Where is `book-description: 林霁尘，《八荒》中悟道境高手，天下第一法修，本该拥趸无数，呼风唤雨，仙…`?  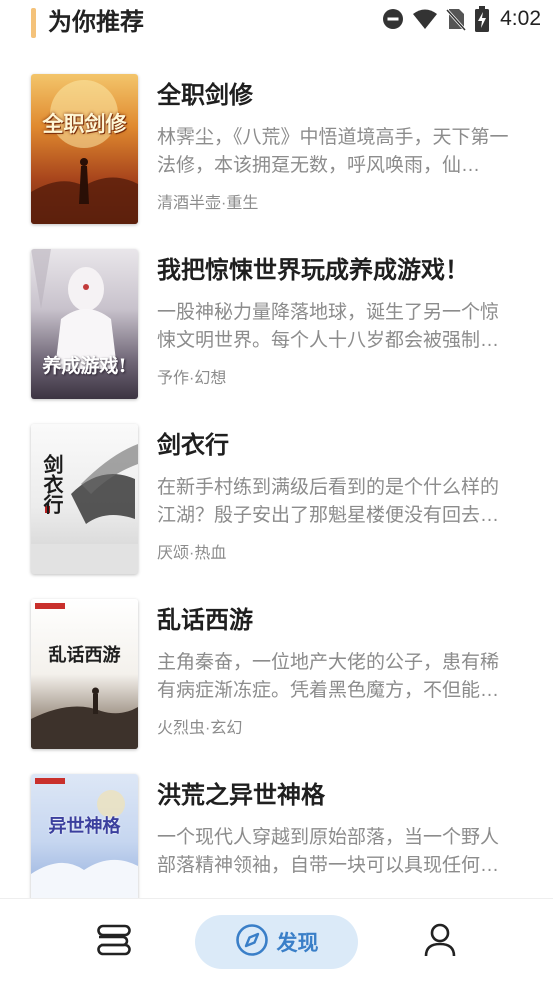 book-description: 林霁尘，《八荒》中悟道境高手，天下第一法修，本该拥趸无数，呼风唤雨，仙… is located at coordinates (333, 151).